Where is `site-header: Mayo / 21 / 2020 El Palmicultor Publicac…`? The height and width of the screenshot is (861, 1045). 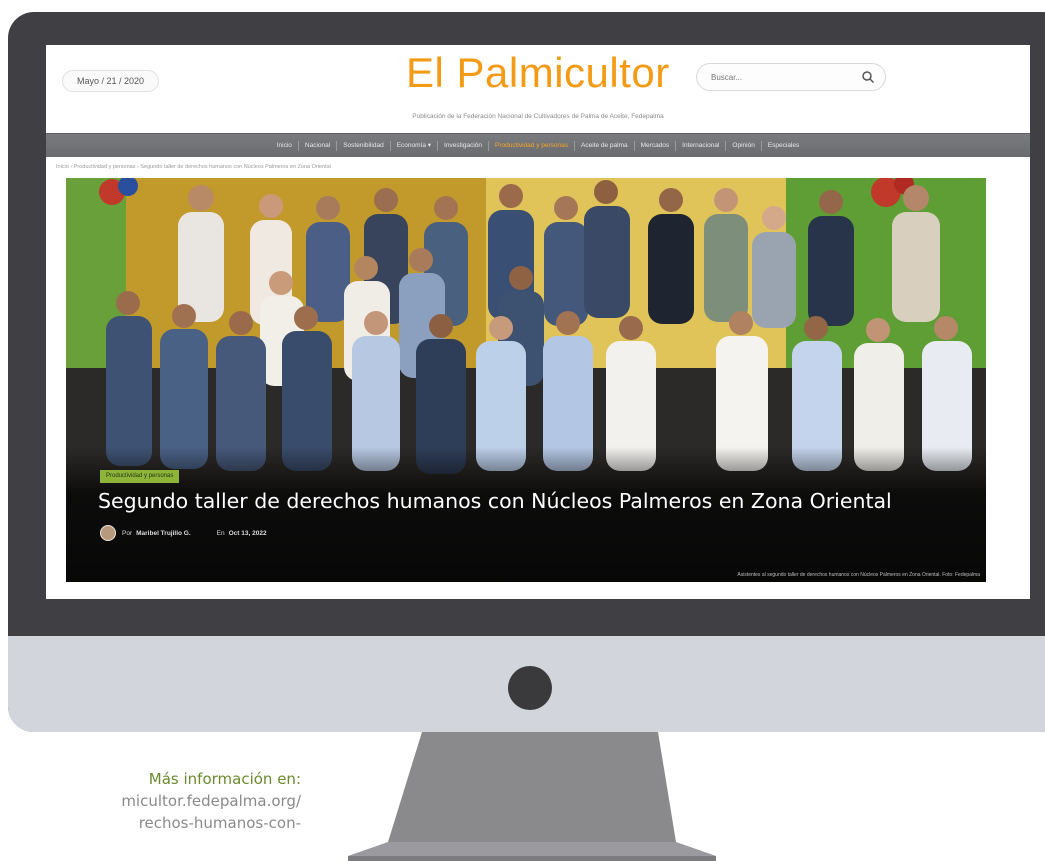 site-header: Mayo / 21 / 2020 El Palmicultor Publicac… is located at coordinates (538, 89).